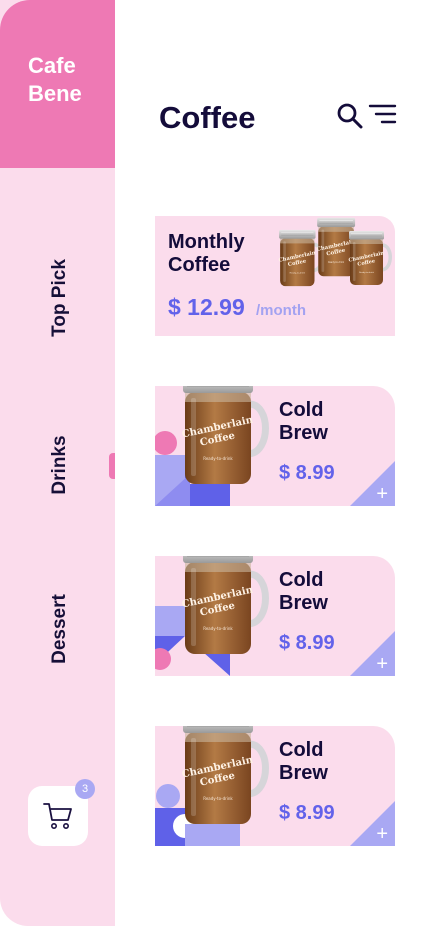  Describe the element at coordinates (112, 466) in the screenshot. I see `active-nav-indicator` at that location.